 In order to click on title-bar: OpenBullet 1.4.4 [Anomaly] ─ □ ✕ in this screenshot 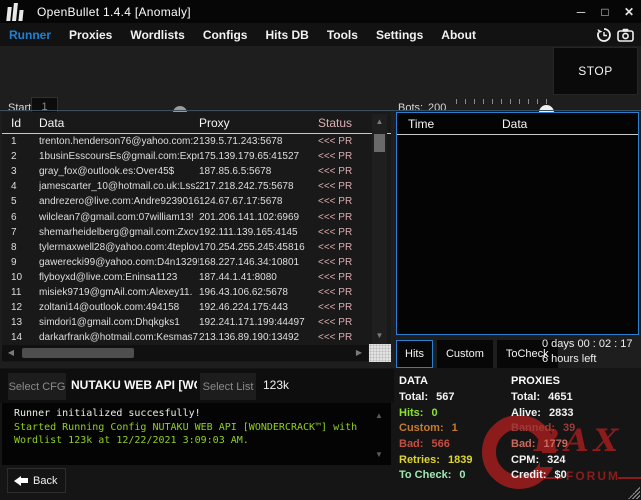, I will do `click(320, 11)`.